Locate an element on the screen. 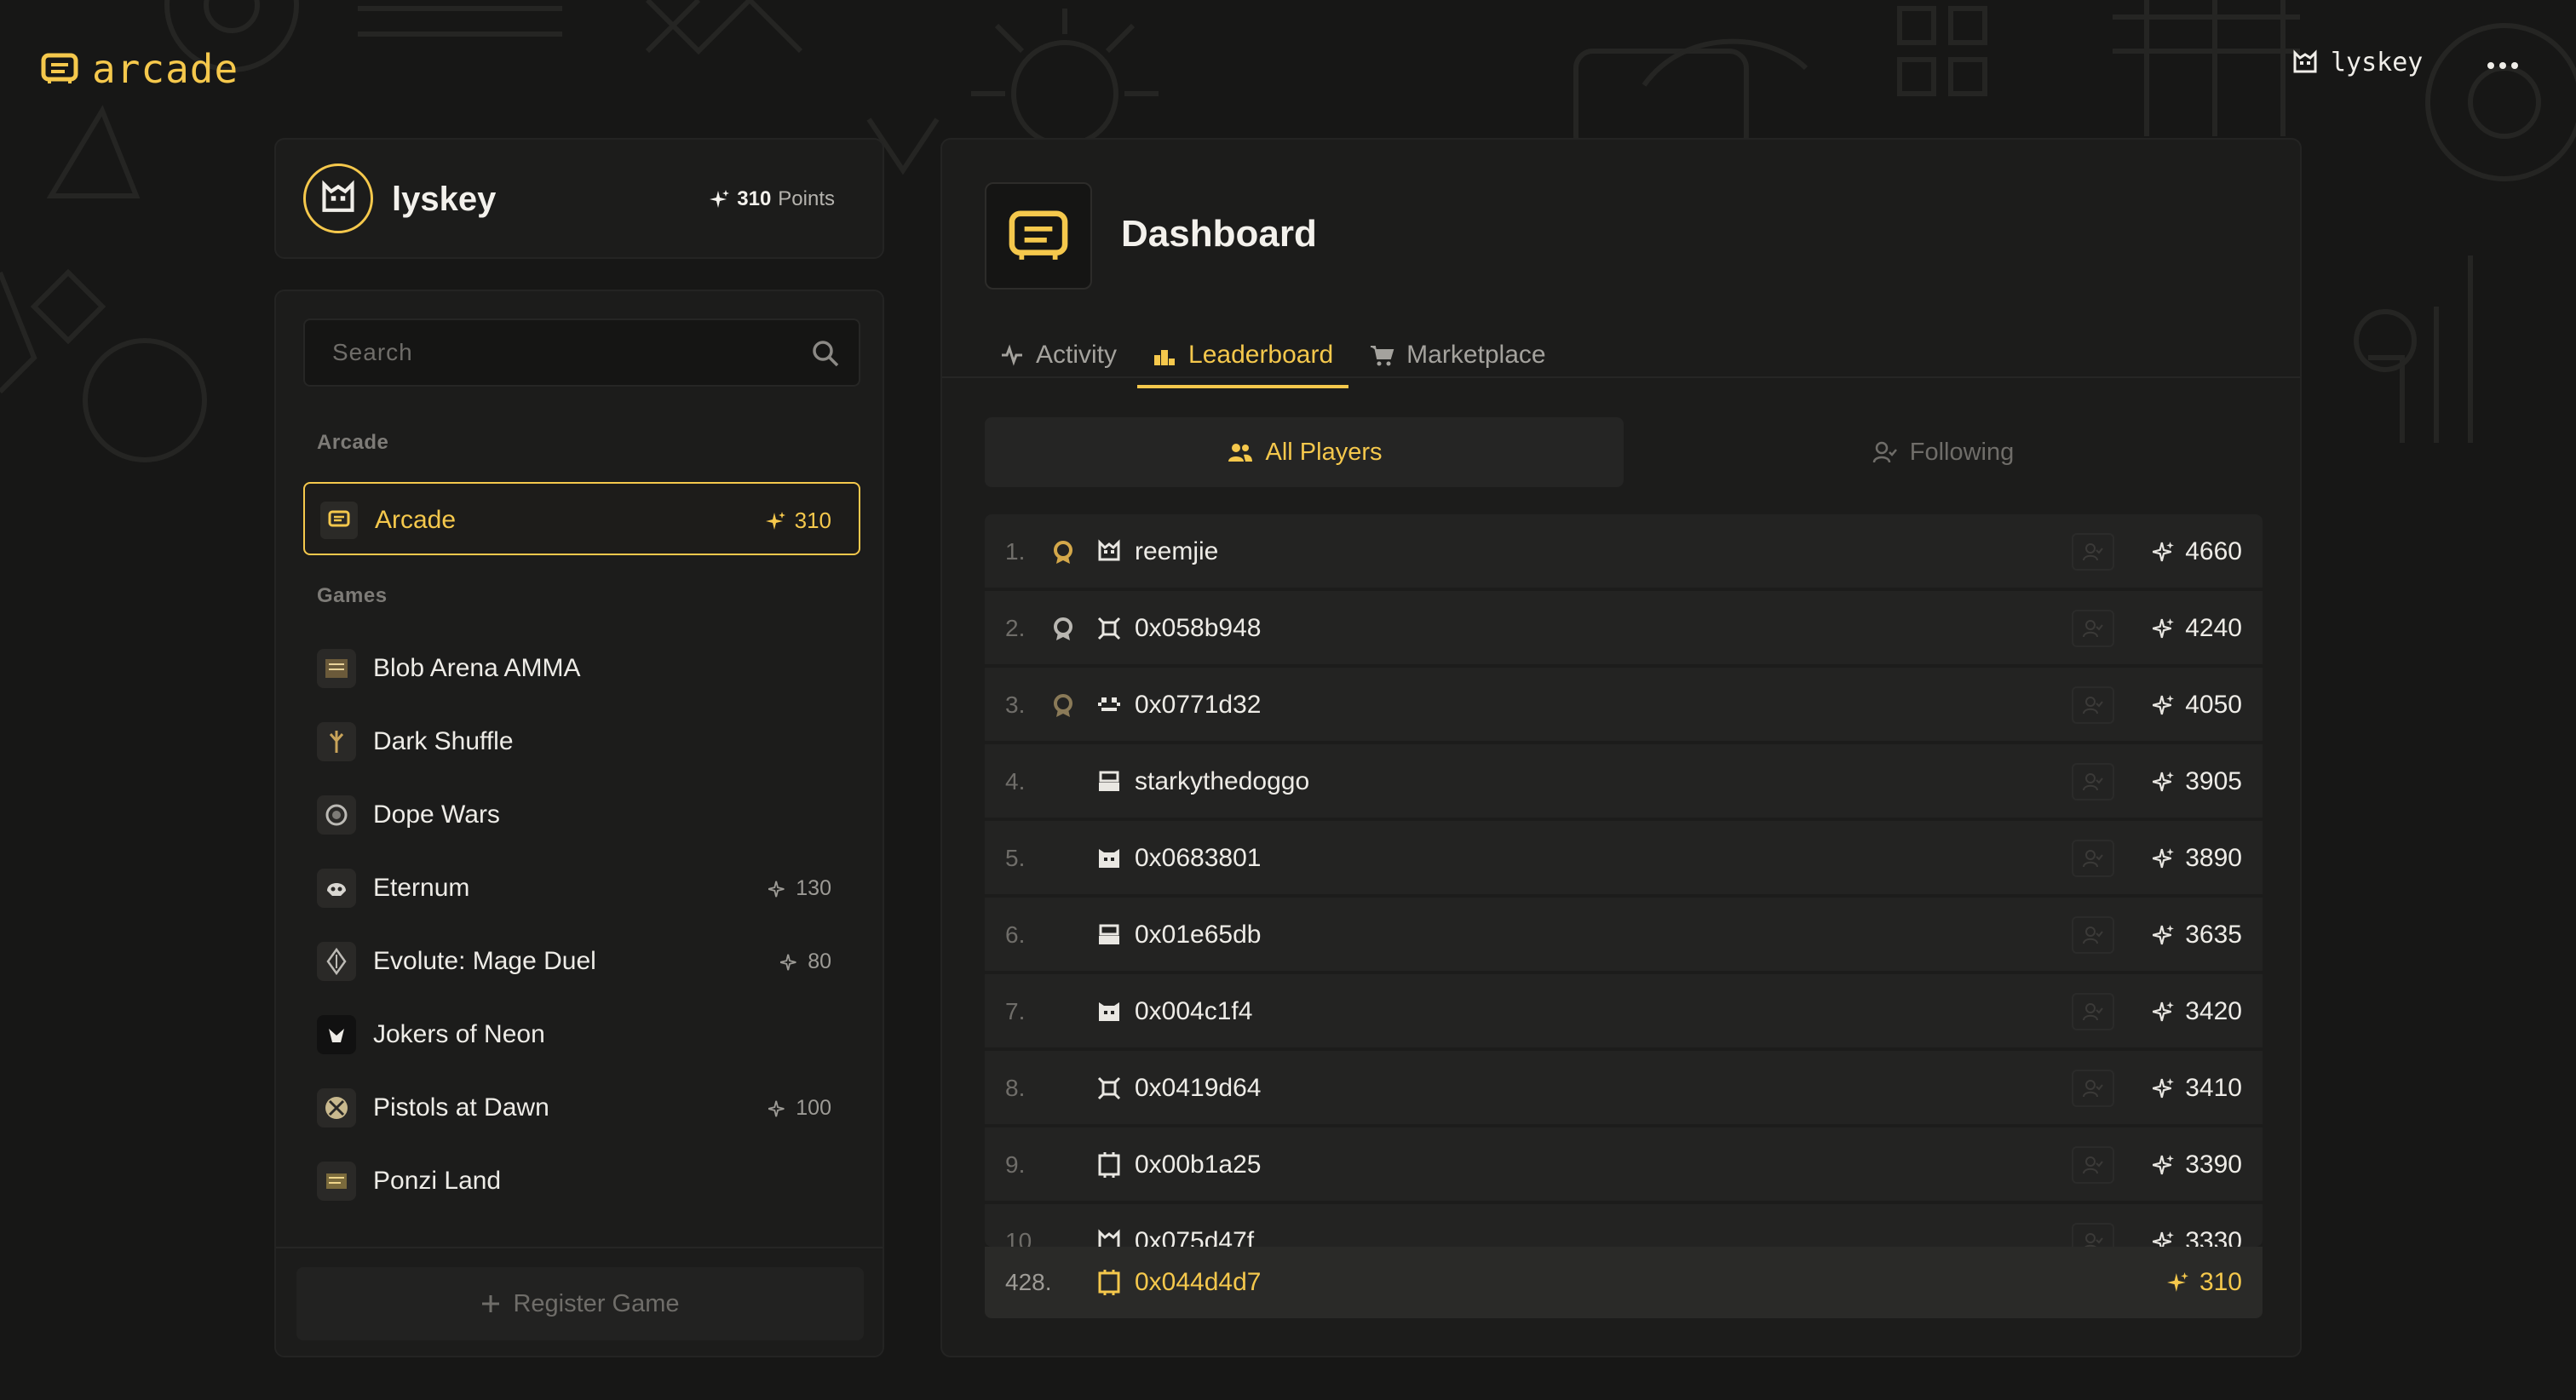 The height and width of the screenshot is (1400, 2576). player-score: 3330 is located at coordinates (2197, 1237).